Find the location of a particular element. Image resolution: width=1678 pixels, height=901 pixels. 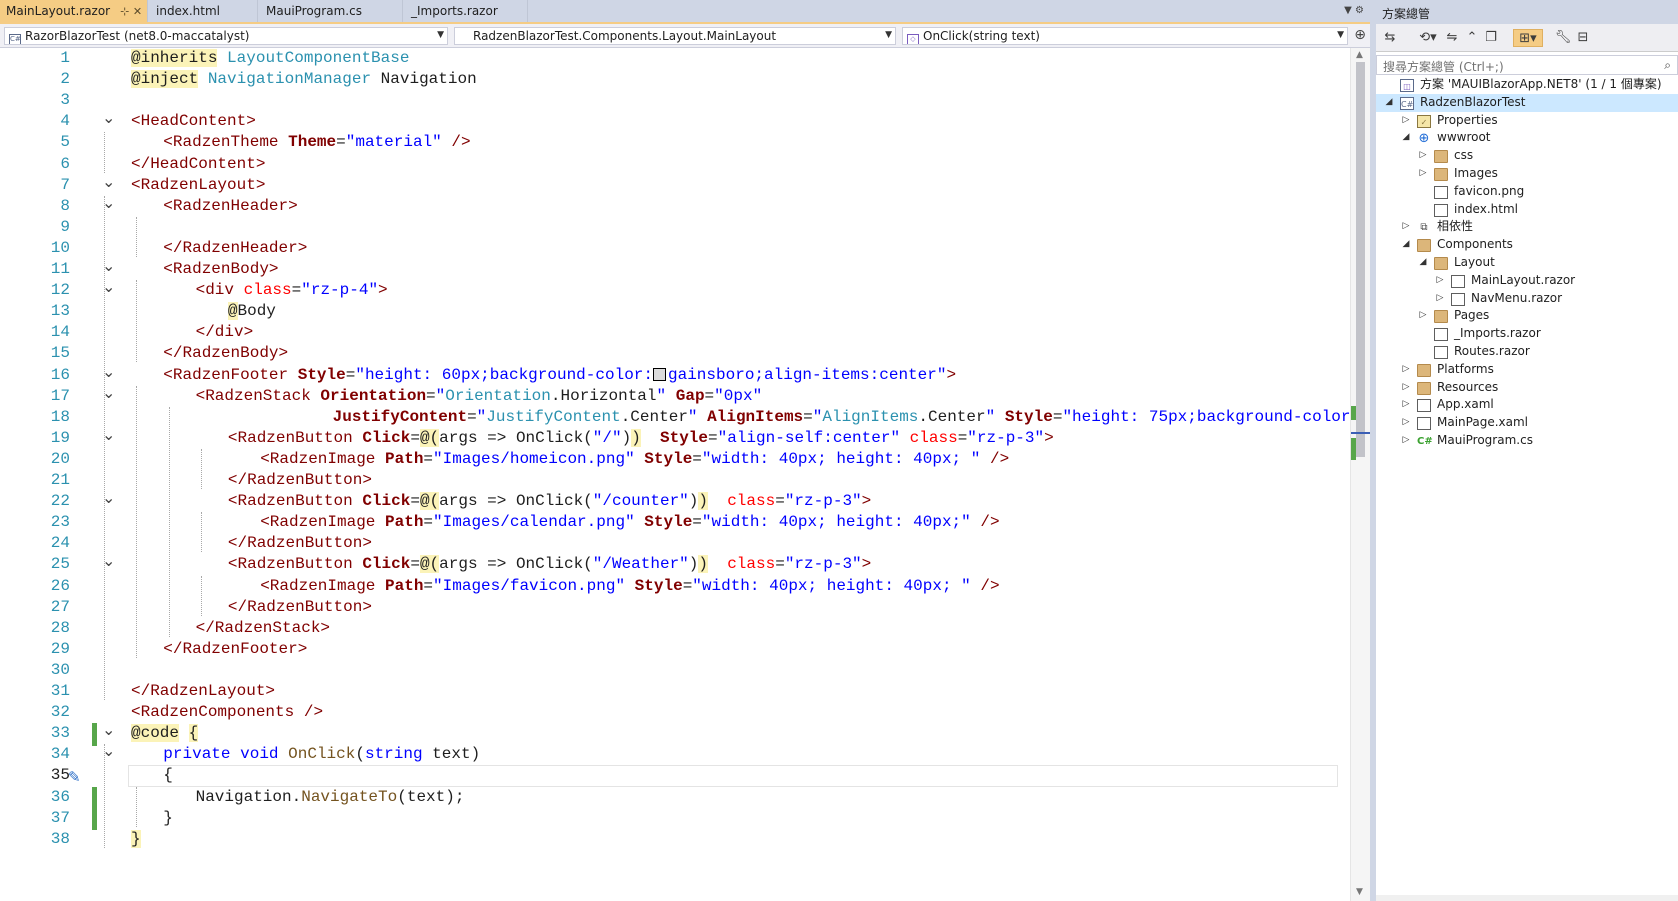

tab-overflow-chevron-icon: ▼ ⚙ is located at coordinates (1354, 10).